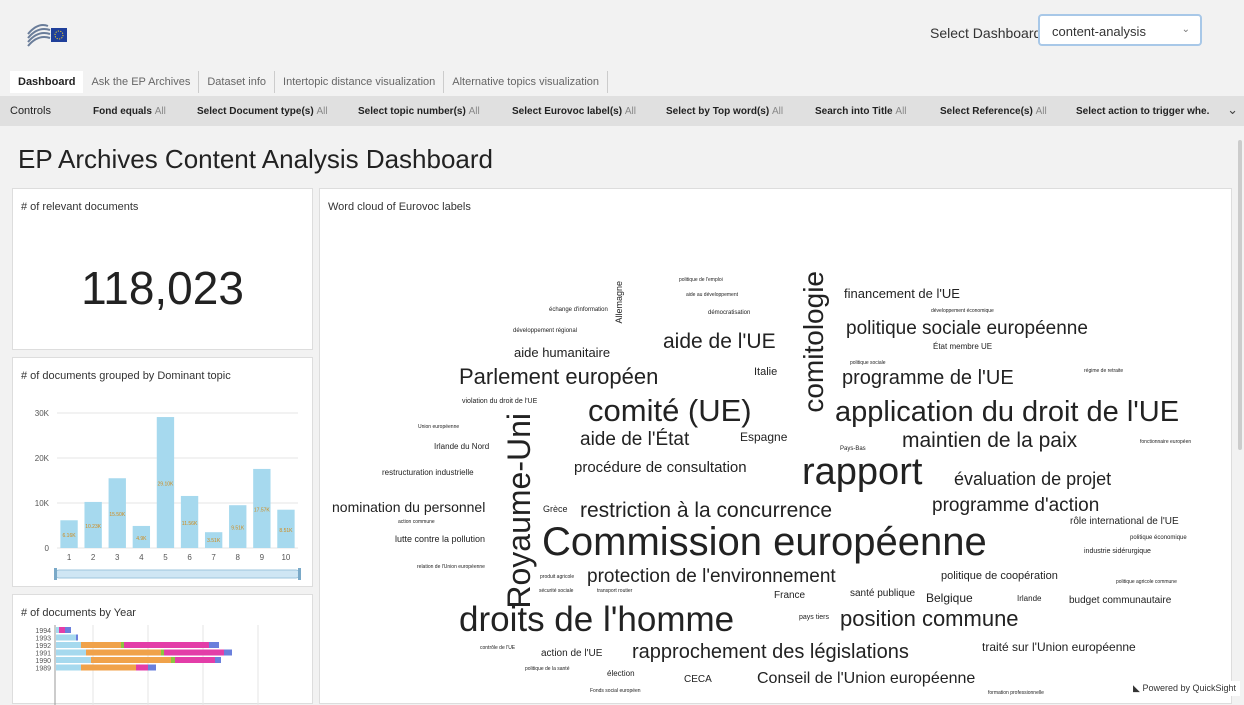  I want to click on wordcloud-word: France, so click(789, 596).